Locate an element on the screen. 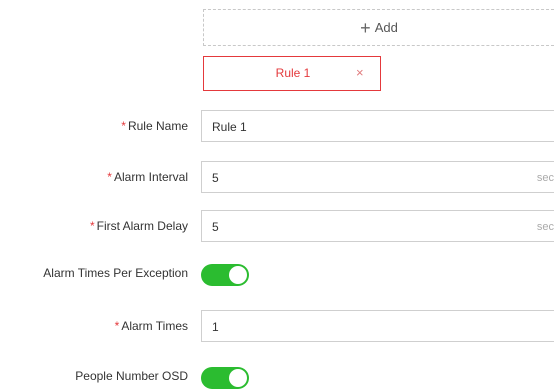 The image size is (554, 392). people-number-osd-row: People Number OSD is located at coordinates (277, 376).